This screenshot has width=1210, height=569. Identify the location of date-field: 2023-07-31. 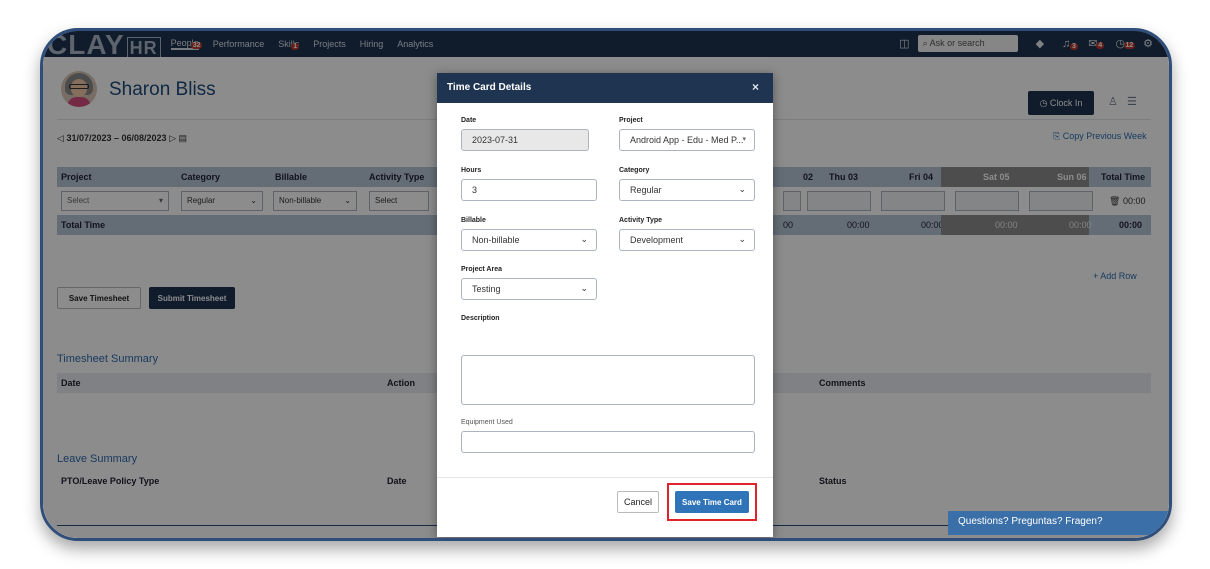
(525, 140).